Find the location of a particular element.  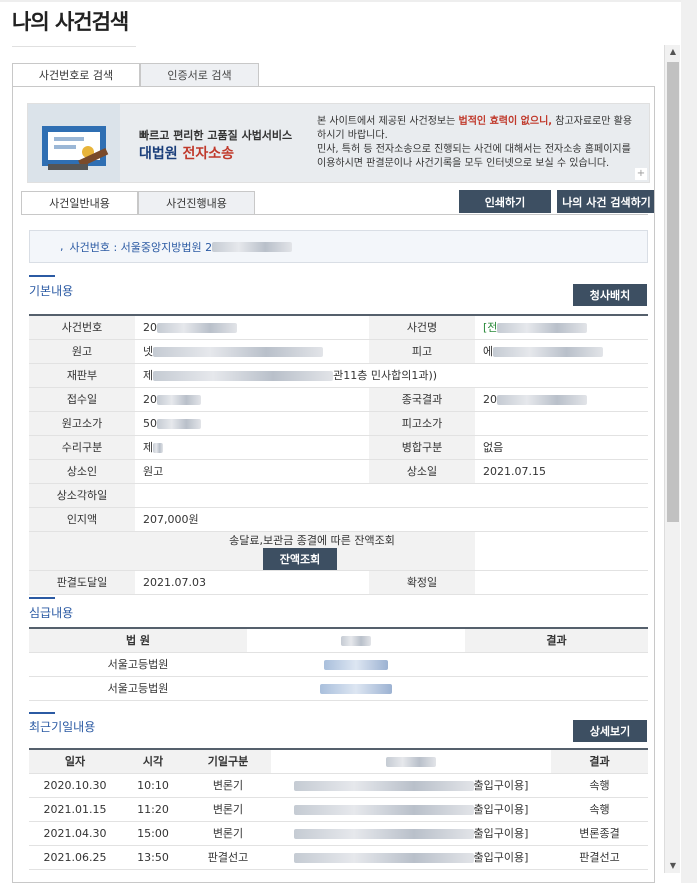

banner-expand-icon: + is located at coordinates (641, 174).